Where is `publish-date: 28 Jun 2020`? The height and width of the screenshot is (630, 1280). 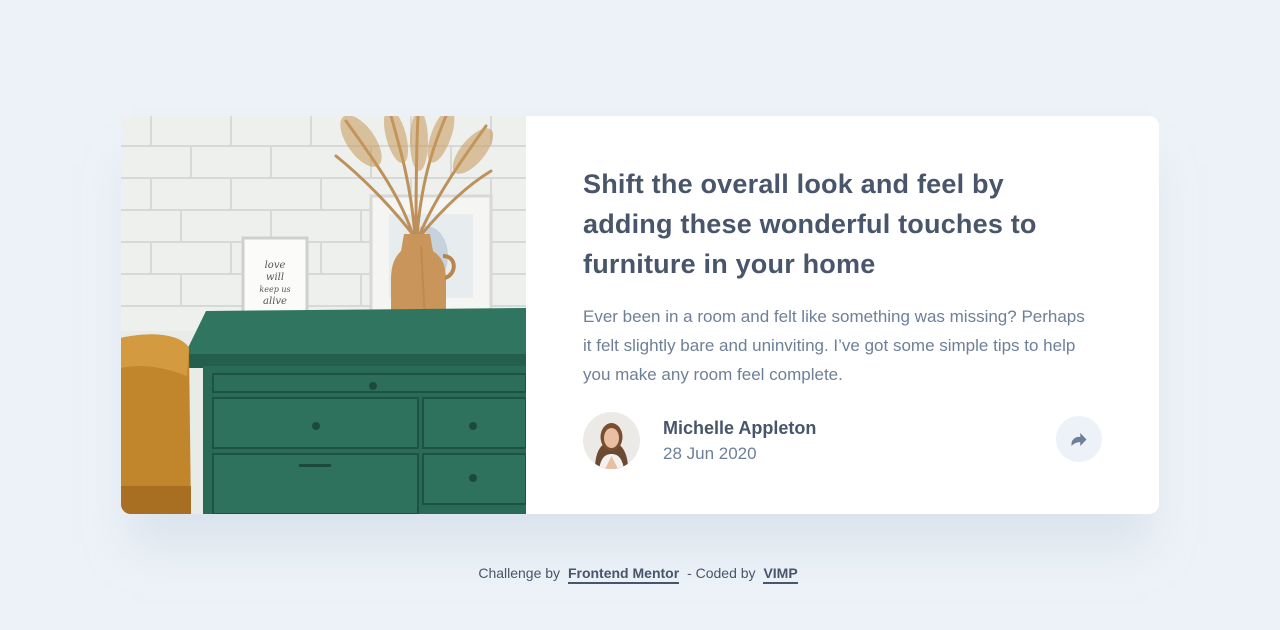 publish-date: 28 Jun 2020 is located at coordinates (710, 453).